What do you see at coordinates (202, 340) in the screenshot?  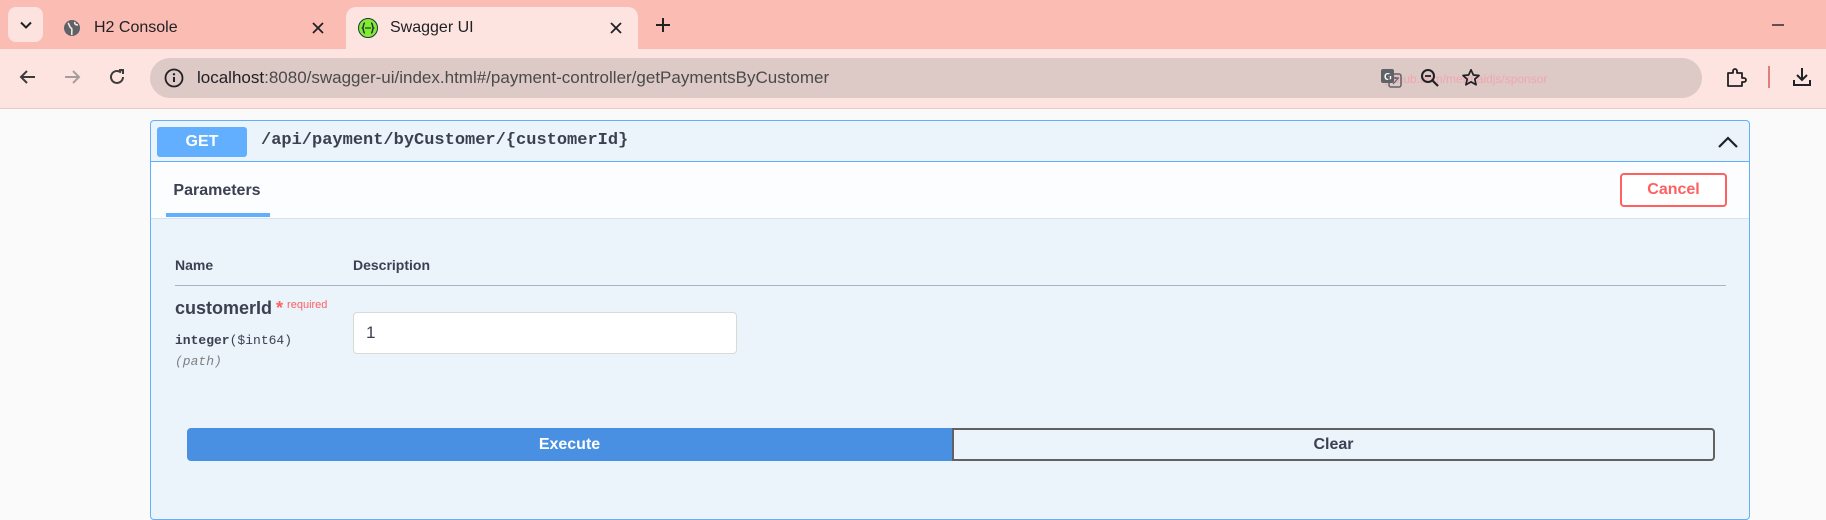 I see `parameter-type-text: integer` at bounding box center [202, 340].